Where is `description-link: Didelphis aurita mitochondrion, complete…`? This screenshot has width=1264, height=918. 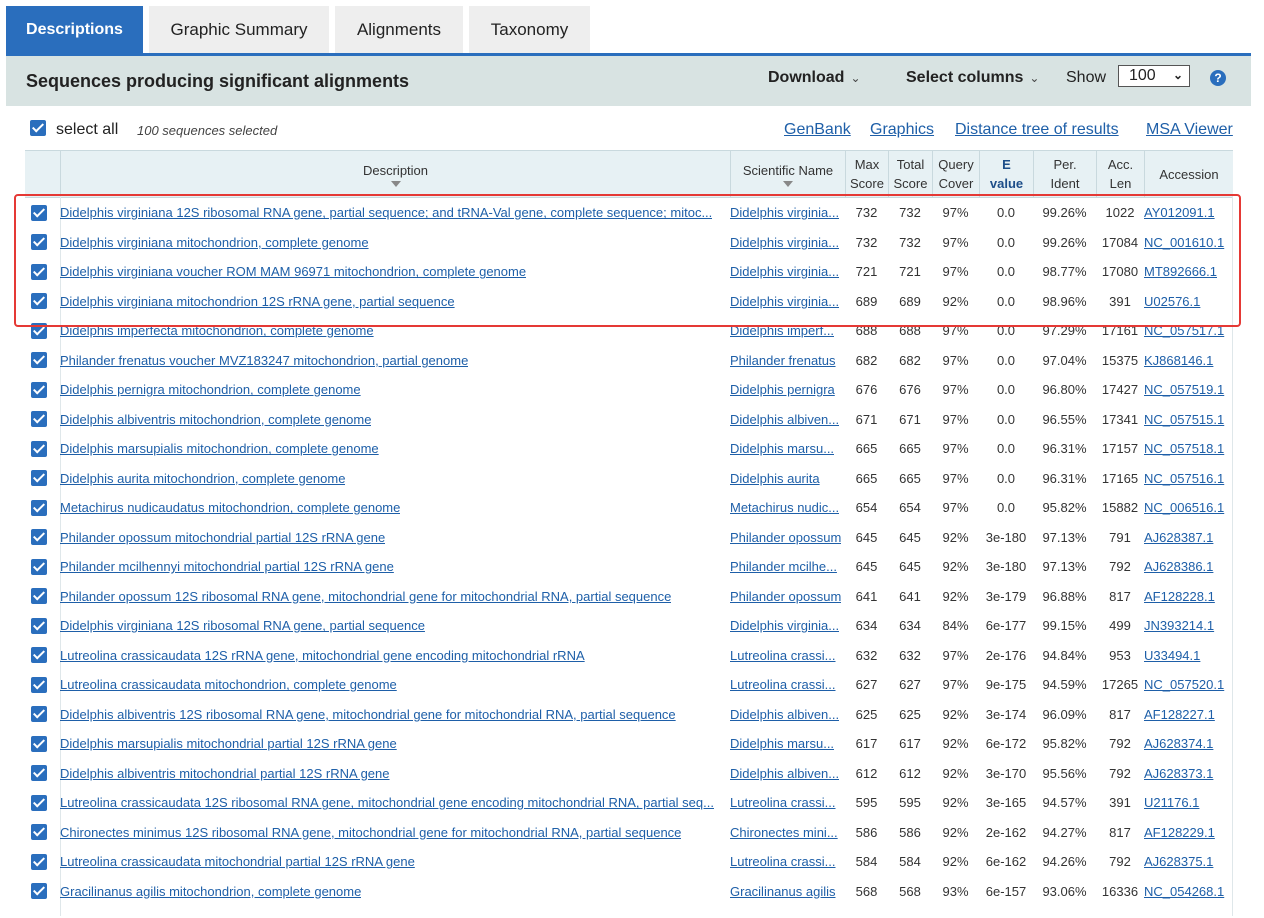 description-link: Didelphis aurita mitochondrion, complete… is located at coordinates (392, 479).